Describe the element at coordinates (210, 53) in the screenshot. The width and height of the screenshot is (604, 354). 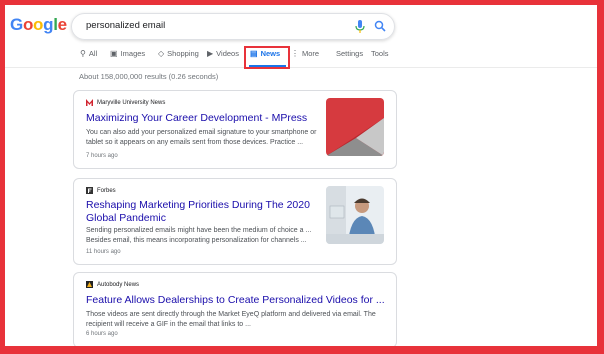
I see `videos-icon: ▶` at that location.